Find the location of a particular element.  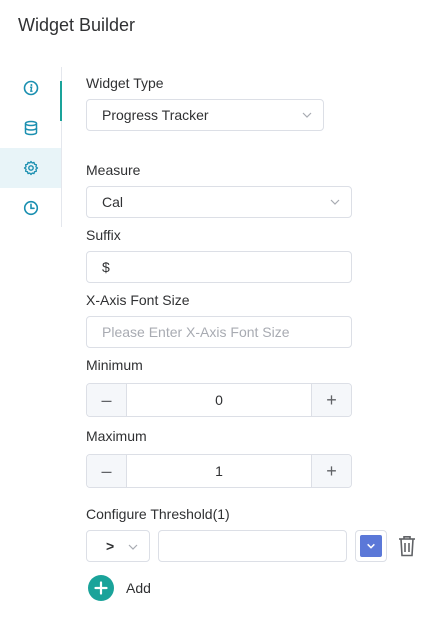

side-nav is located at coordinates (31, 147).